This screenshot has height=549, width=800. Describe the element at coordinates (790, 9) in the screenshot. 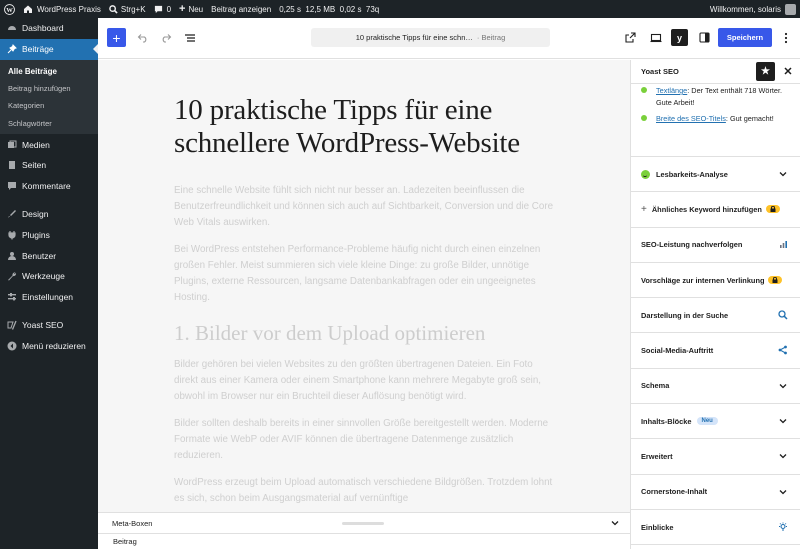

I see `avatar` at that location.